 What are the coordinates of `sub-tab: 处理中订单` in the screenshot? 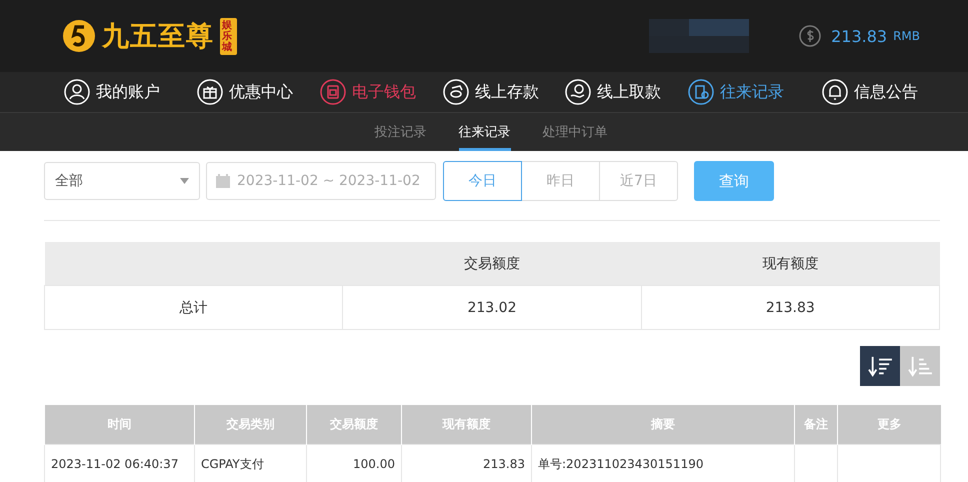 It's located at (575, 132).